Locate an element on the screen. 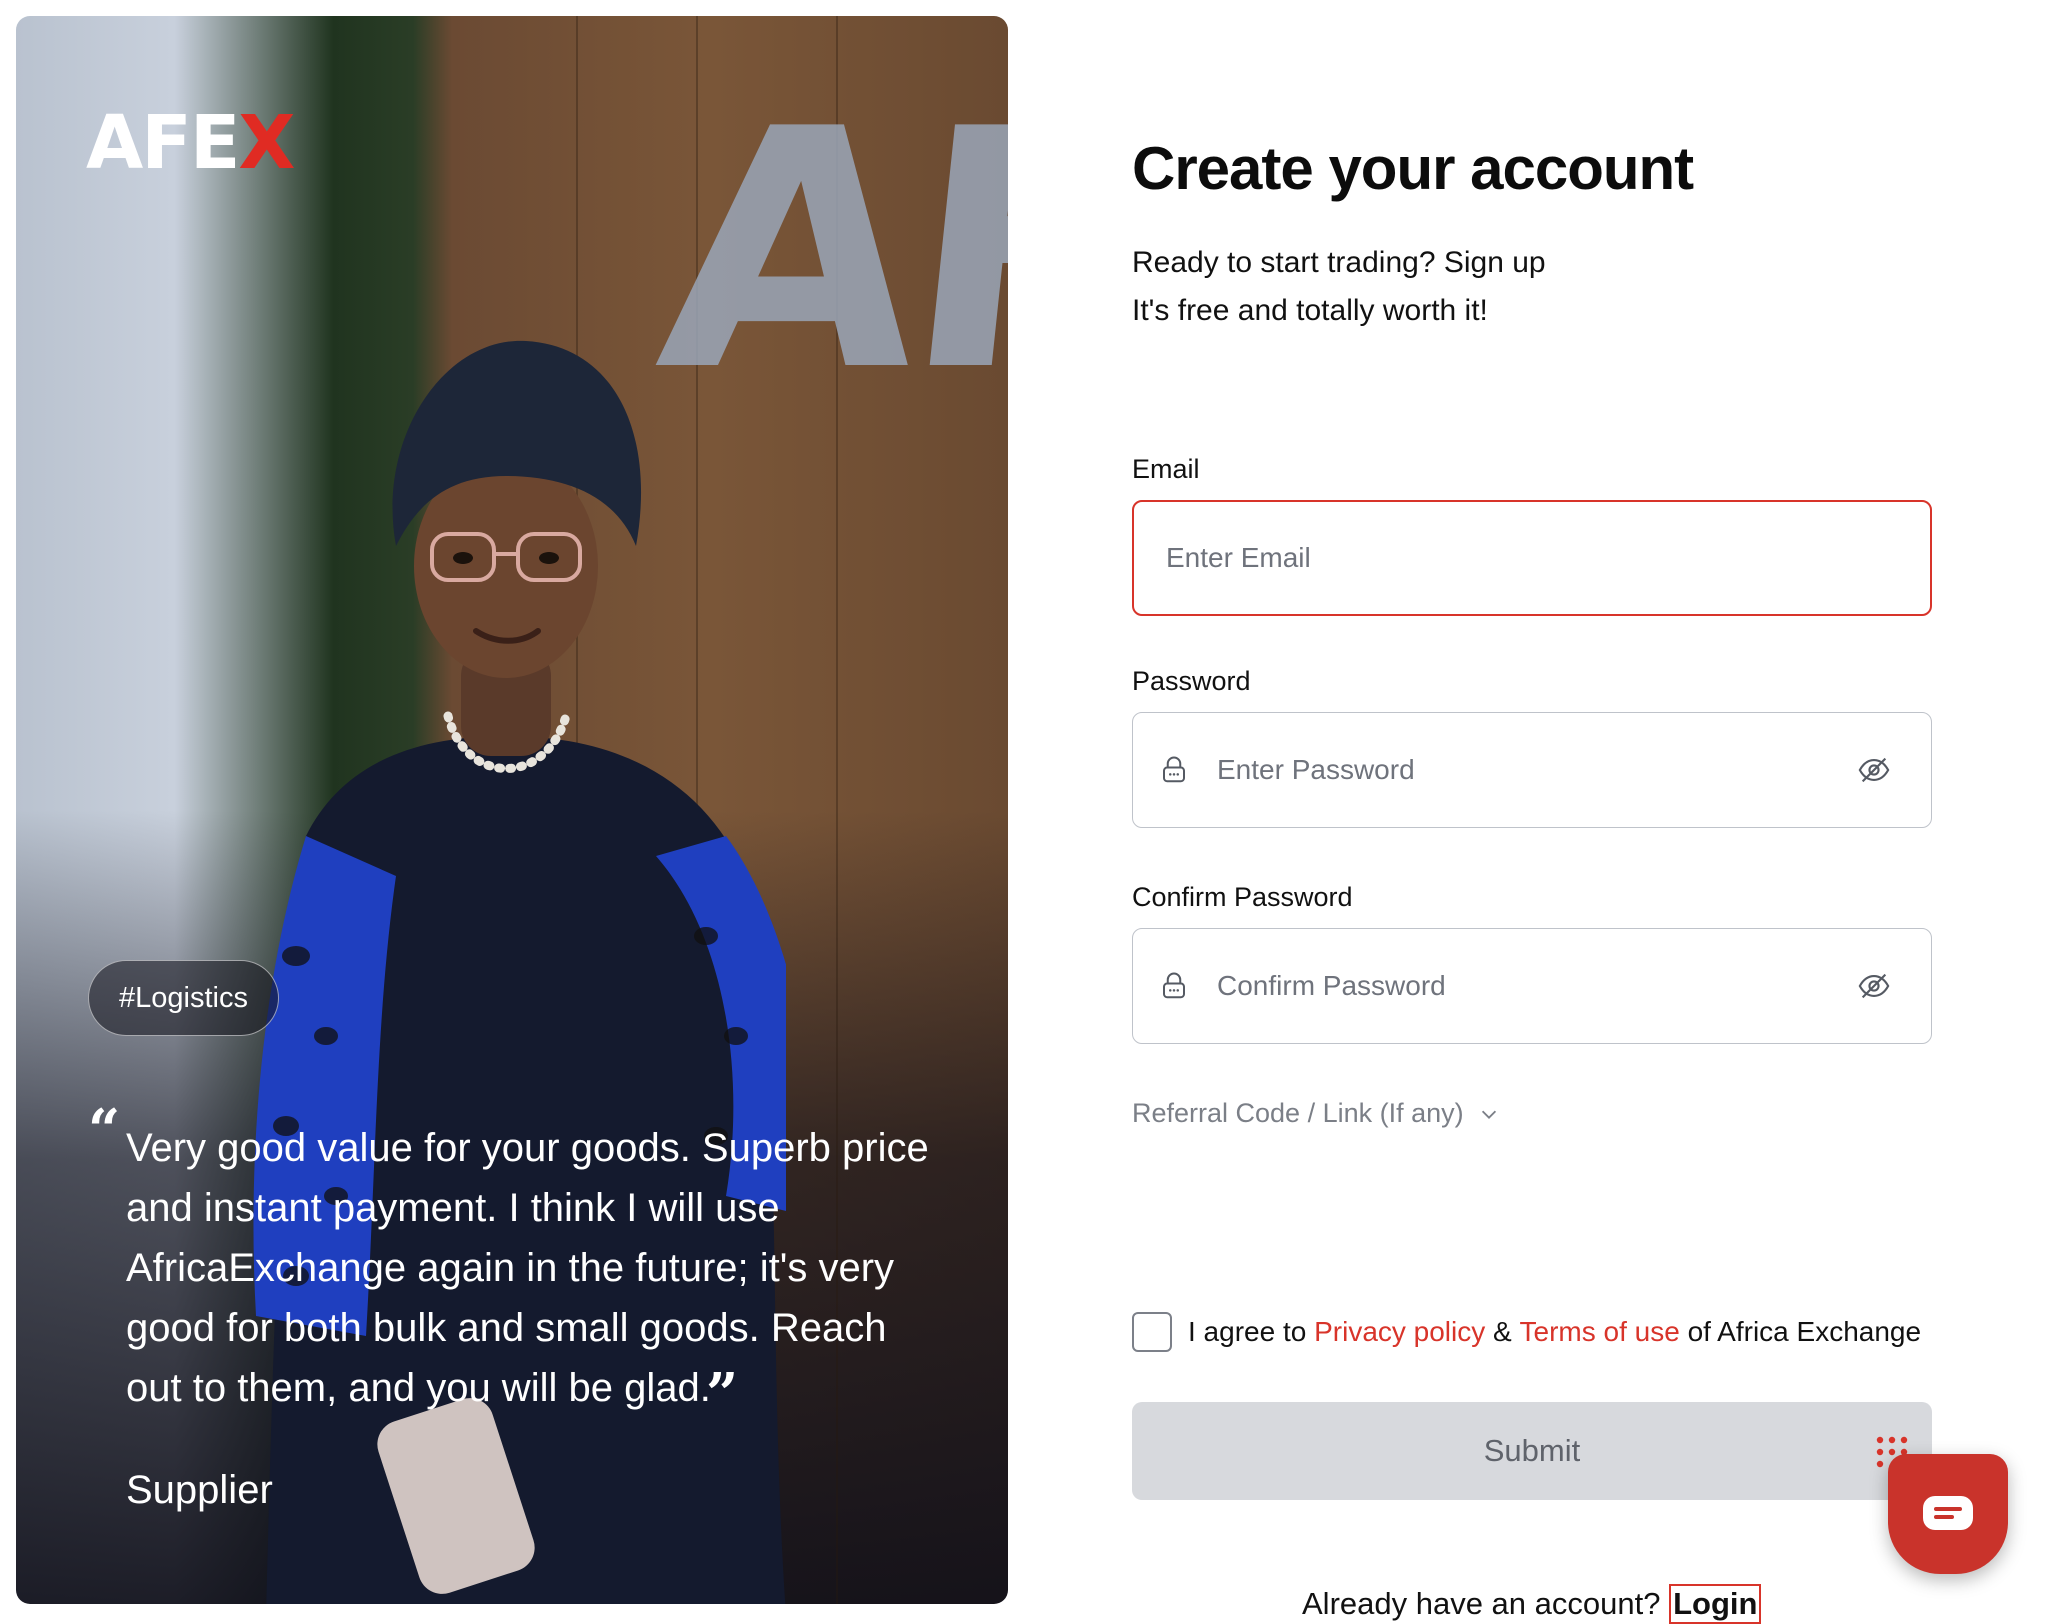  referral-toggle: Referral Code / Link (If any) is located at coordinates (1316, 1113).